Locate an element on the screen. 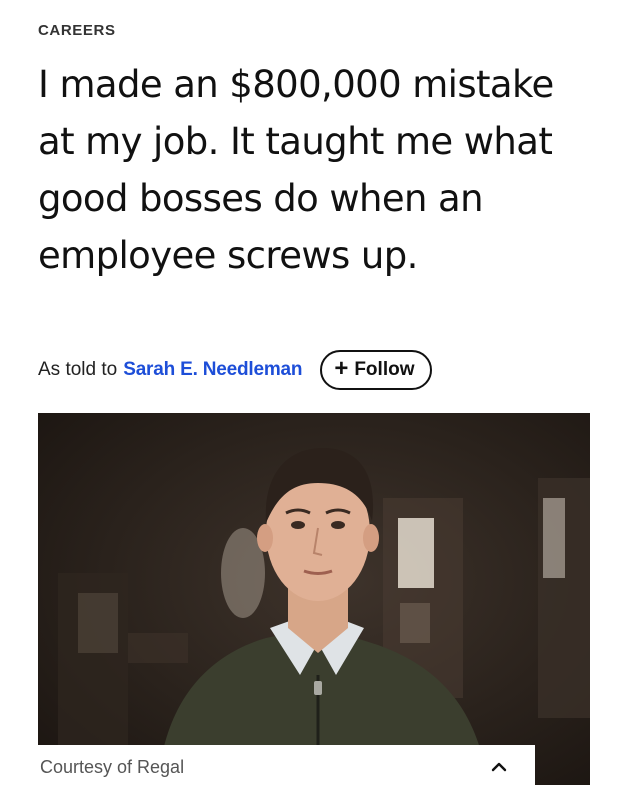 The image size is (624, 800). section-label: CAREERS is located at coordinates (77, 30).